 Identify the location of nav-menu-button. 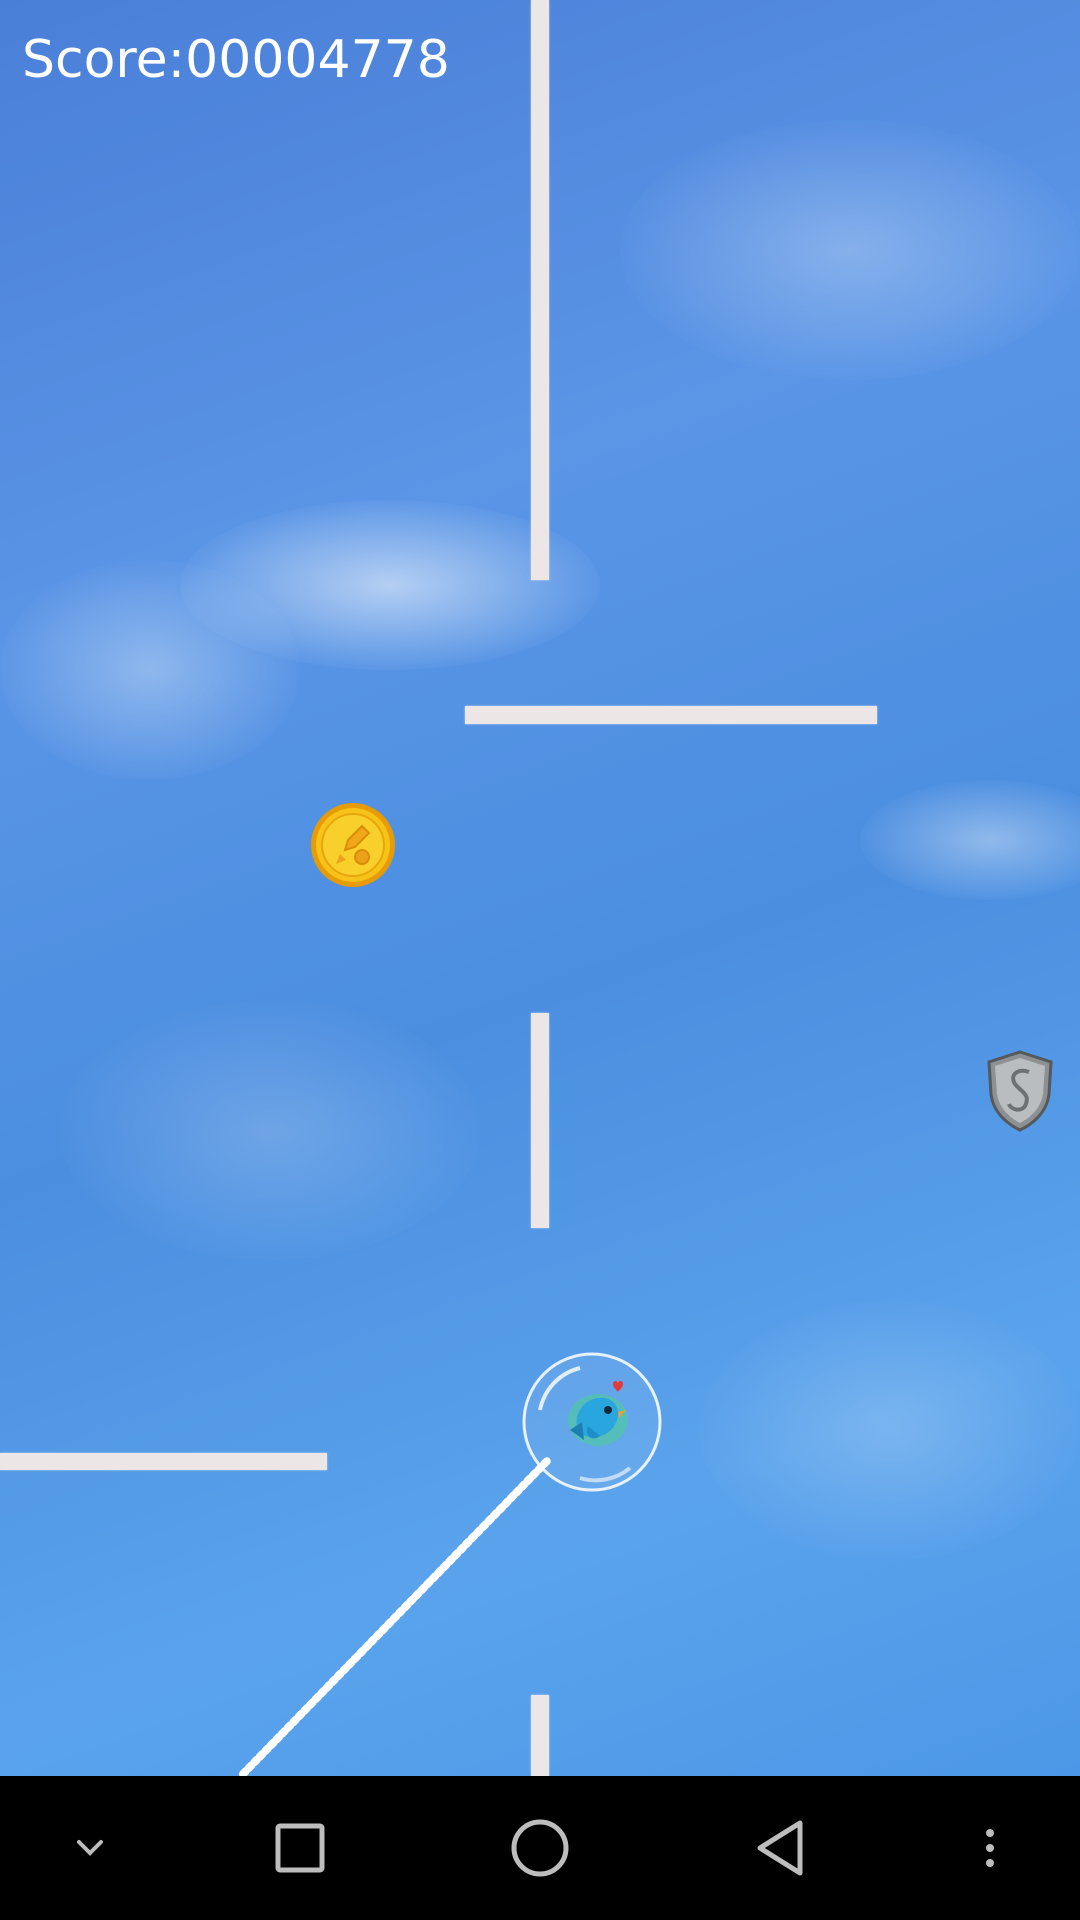
(990, 1848).